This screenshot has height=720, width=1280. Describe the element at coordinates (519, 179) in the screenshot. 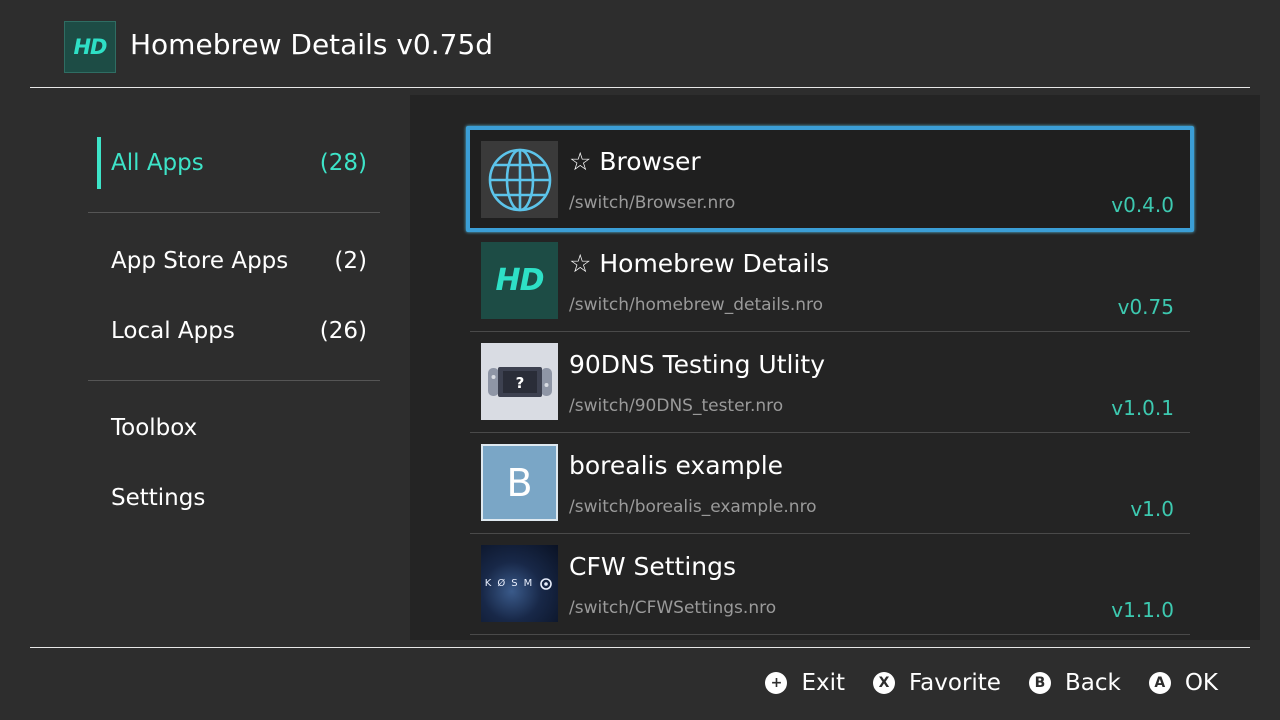

I see `globe-icon` at that location.